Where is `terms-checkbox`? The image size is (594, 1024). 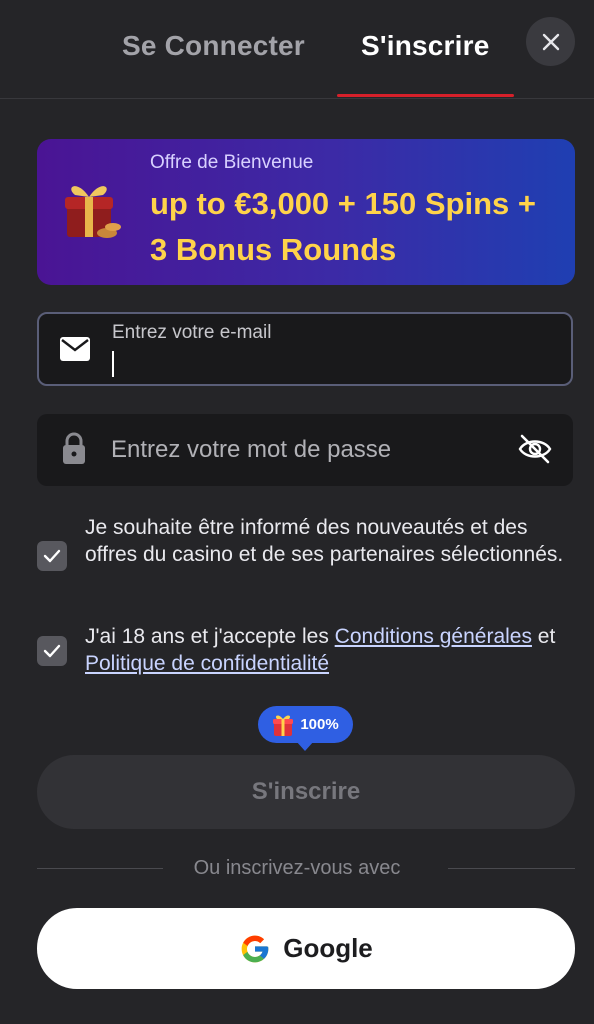
terms-checkbox is located at coordinates (52, 651).